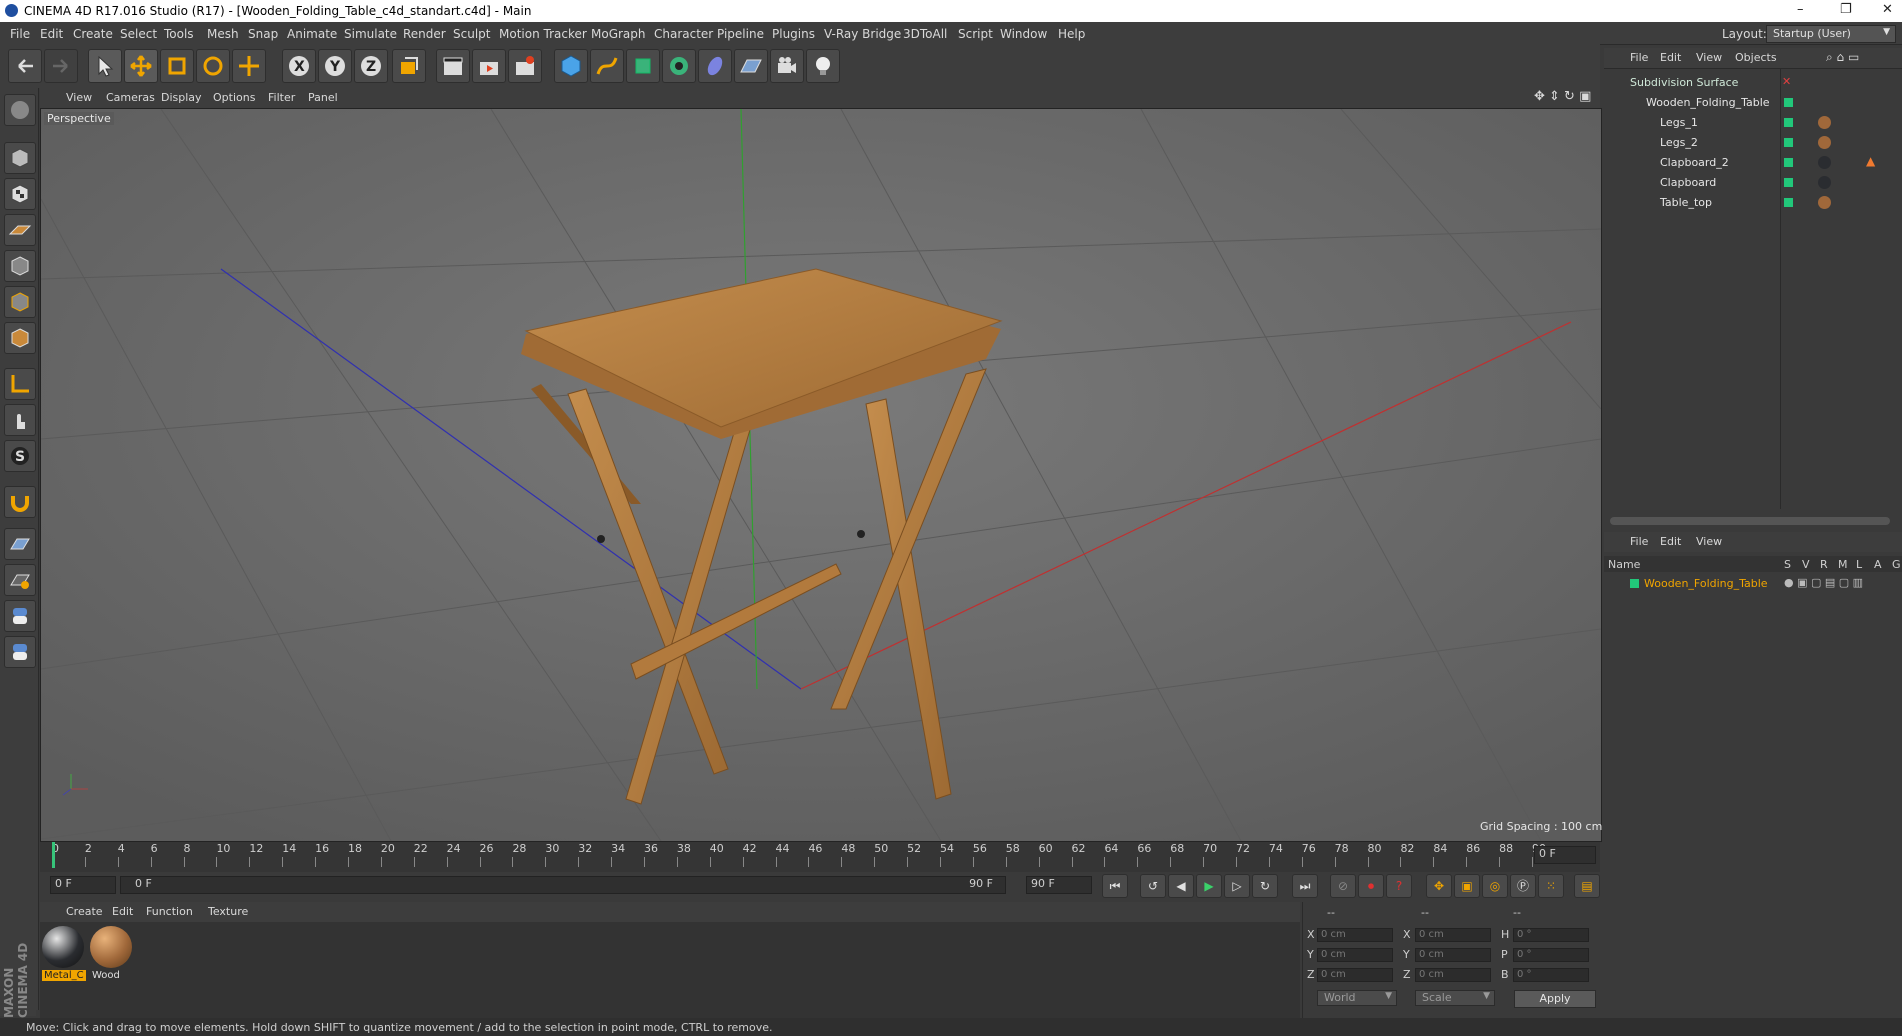 The width and height of the screenshot is (1902, 1036). What do you see at coordinates (179, 34) in the screenshot?
I see `menu-tools: Tools` at bounding box center [179, 34].